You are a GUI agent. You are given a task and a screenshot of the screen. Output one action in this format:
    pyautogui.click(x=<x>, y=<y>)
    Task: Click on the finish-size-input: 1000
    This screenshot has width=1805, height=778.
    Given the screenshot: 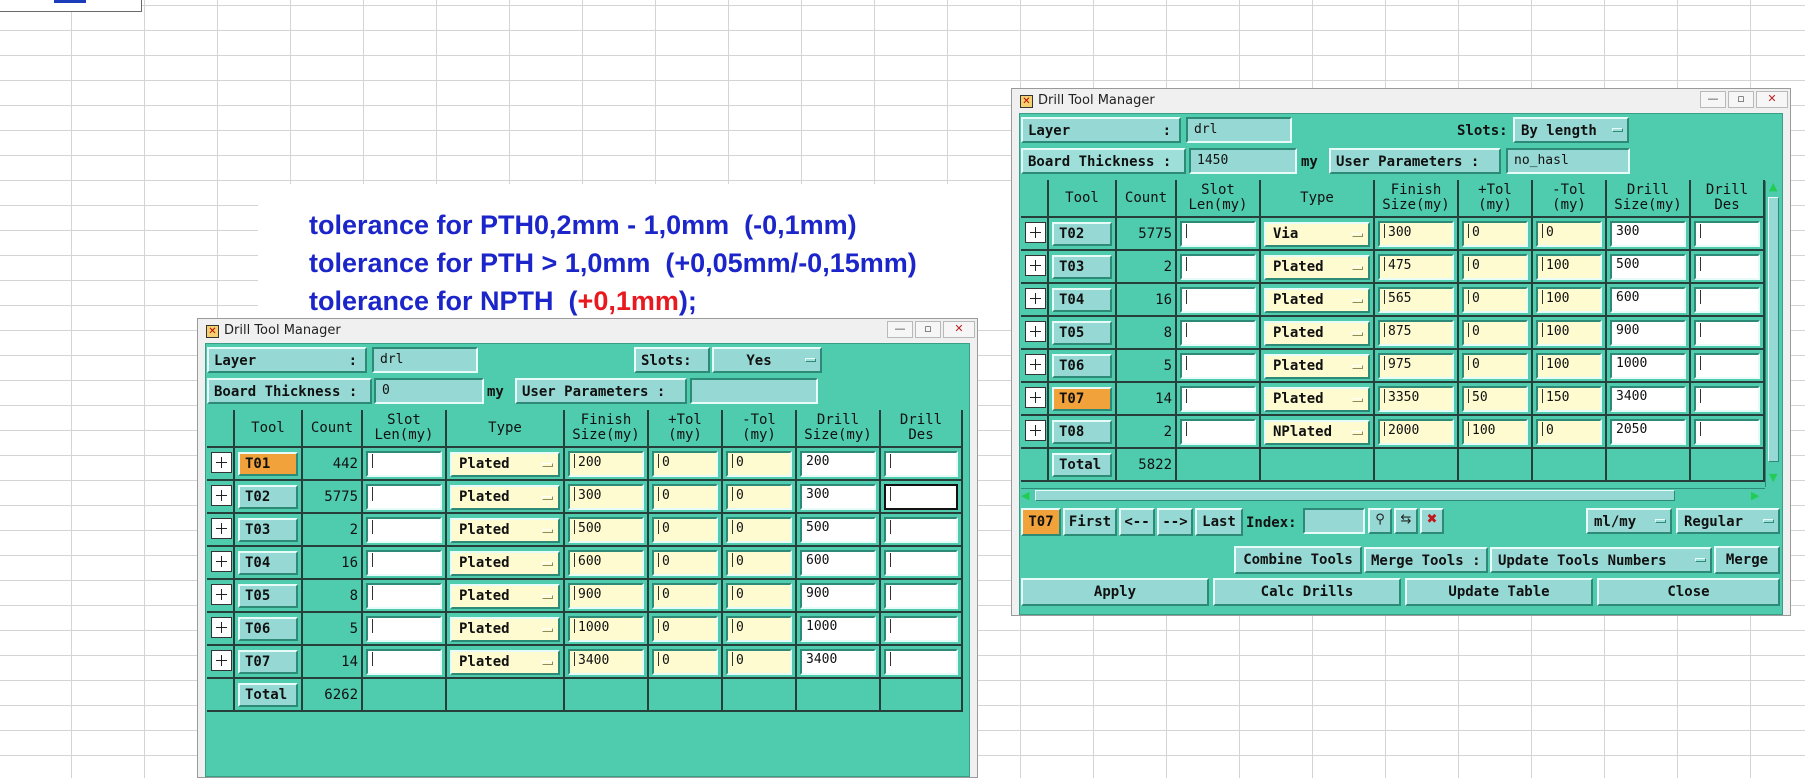 What is the action you would take?
    pyautogui.click(x=606, y=629)
    